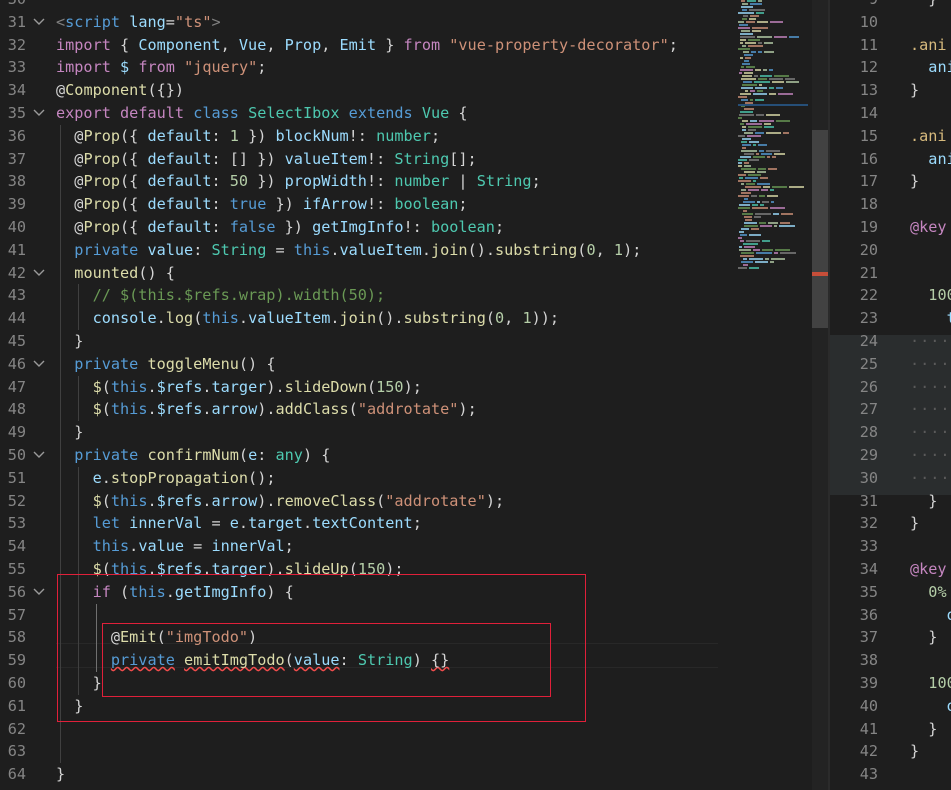  Describe the element at coordinates (890, 546) in the screenshot. I see `right-code-line: 33` at that location.